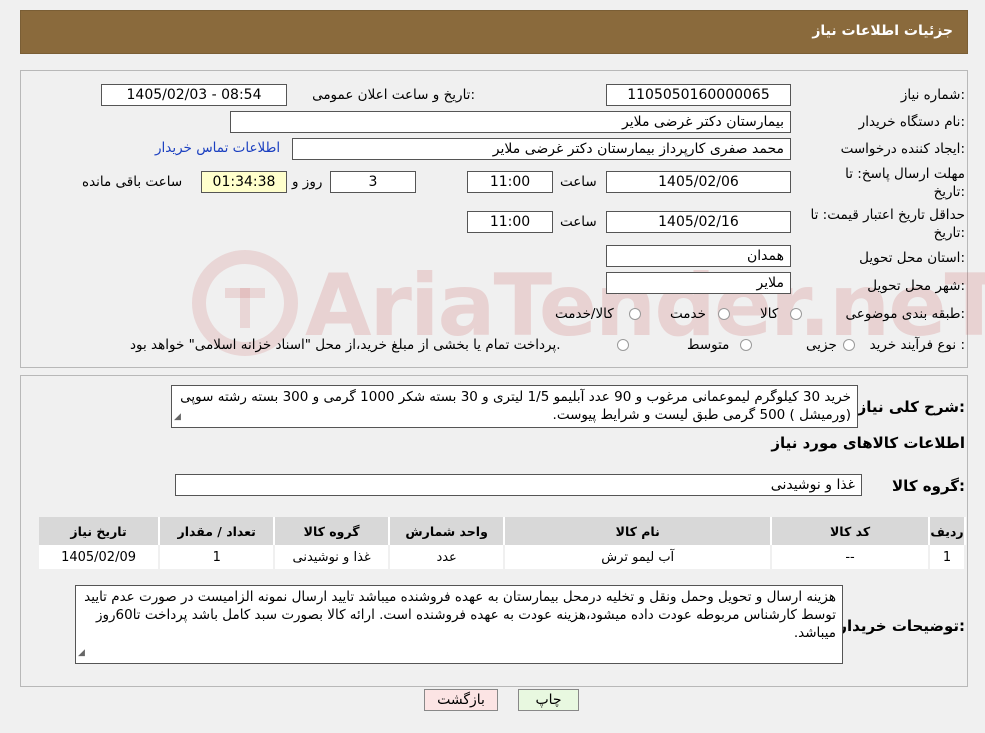 This screenshot has width=985, height=733. I want to click on category-option-goods-service: کالا/خدمت, so click(584, 314).